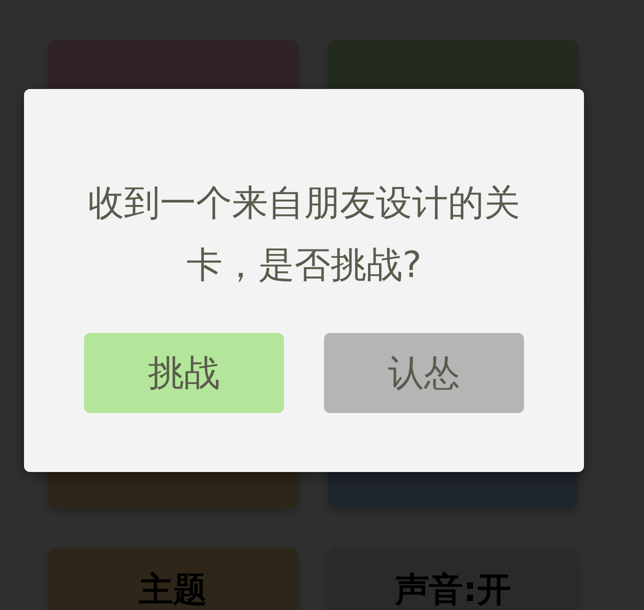 This screenshot has width=644, height=610. What do you see at coordinates (304, 235) in the screenshot?
I see `dialog-message: 收到一个来自朋友设计的关卡，是否挑战?` at bounding box center [304, 235].